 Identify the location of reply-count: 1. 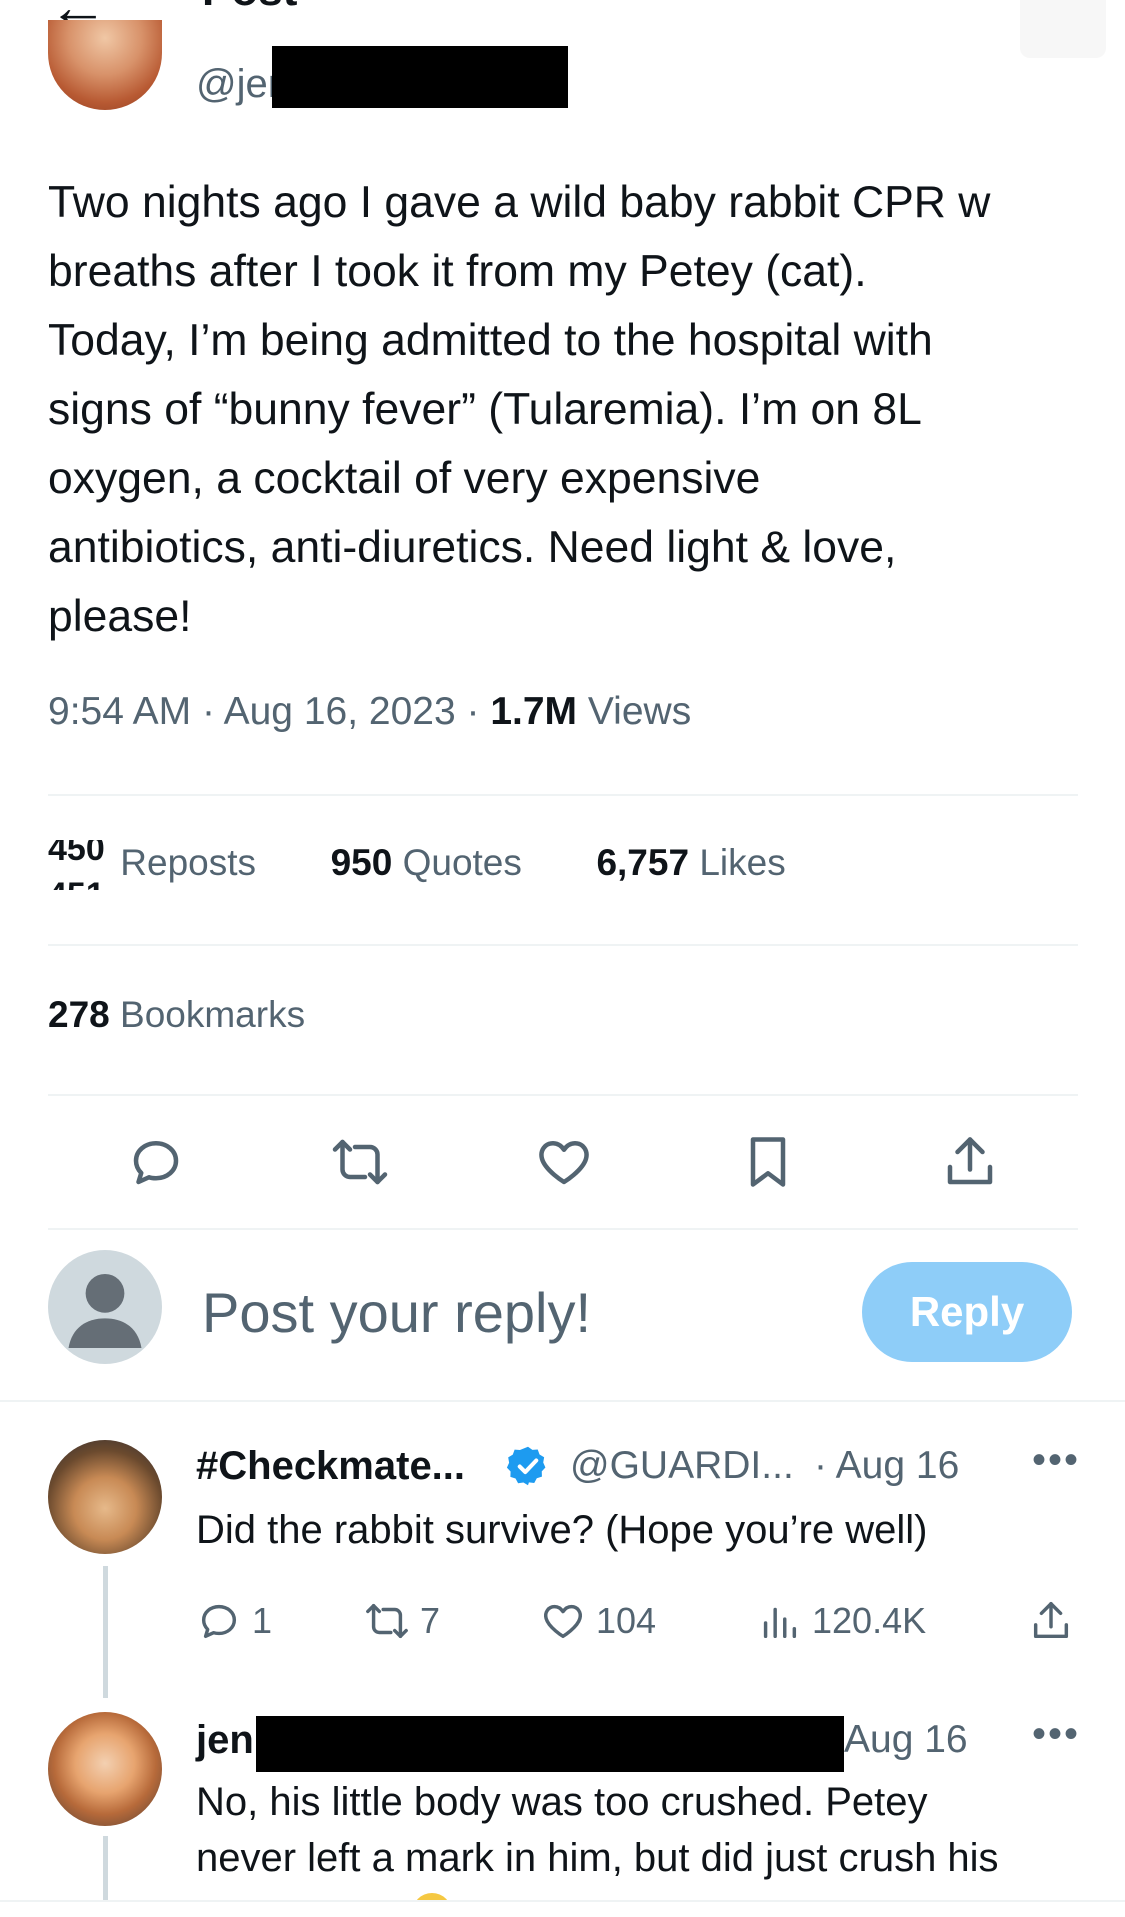
(234, 1621).